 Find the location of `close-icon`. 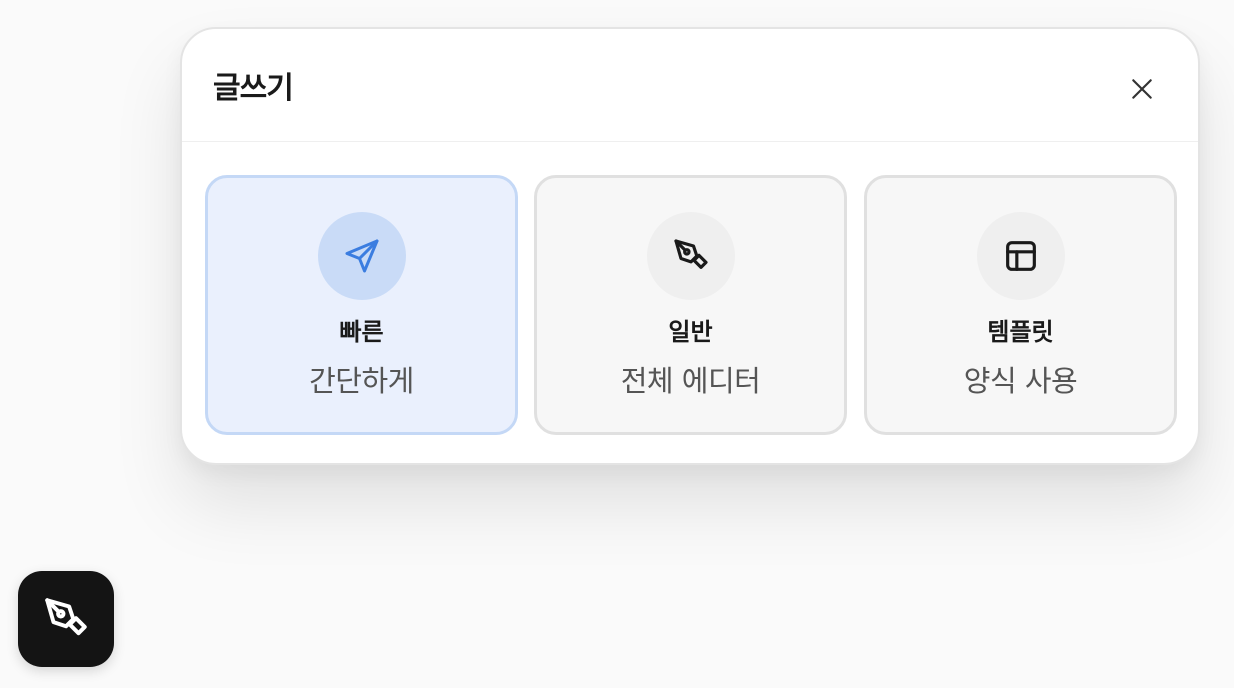

close-icon is located at coordinates (1142, 89).